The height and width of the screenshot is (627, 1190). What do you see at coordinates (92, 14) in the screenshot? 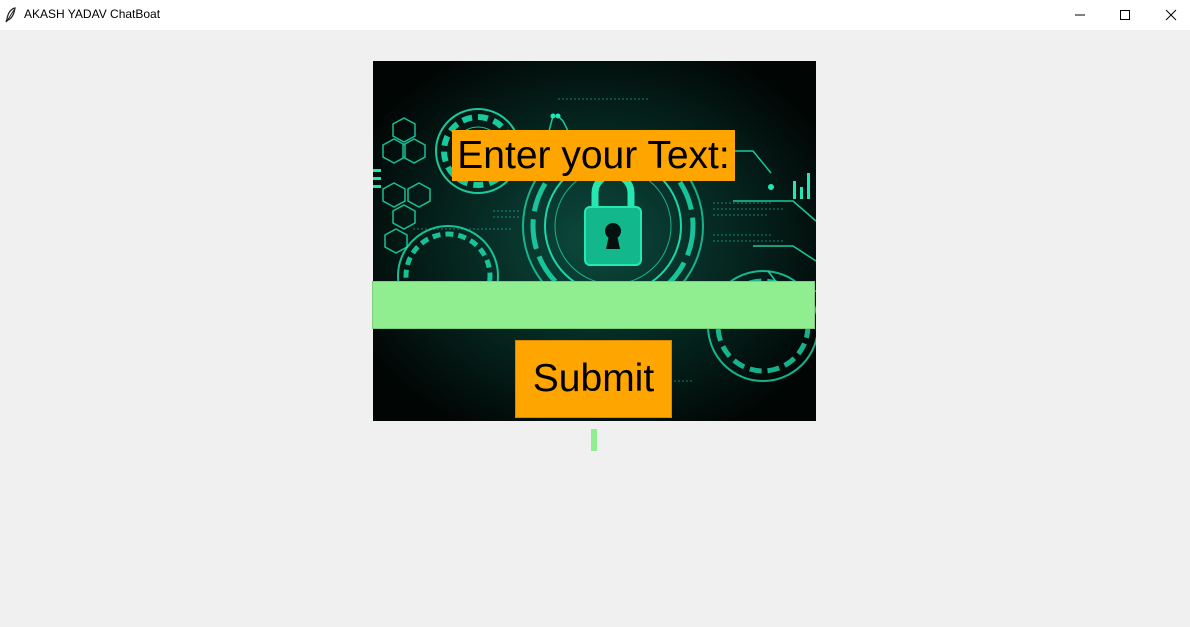
I see `window-title: AKASH YADAV ChatBoat` at bounding box center [92, 14].